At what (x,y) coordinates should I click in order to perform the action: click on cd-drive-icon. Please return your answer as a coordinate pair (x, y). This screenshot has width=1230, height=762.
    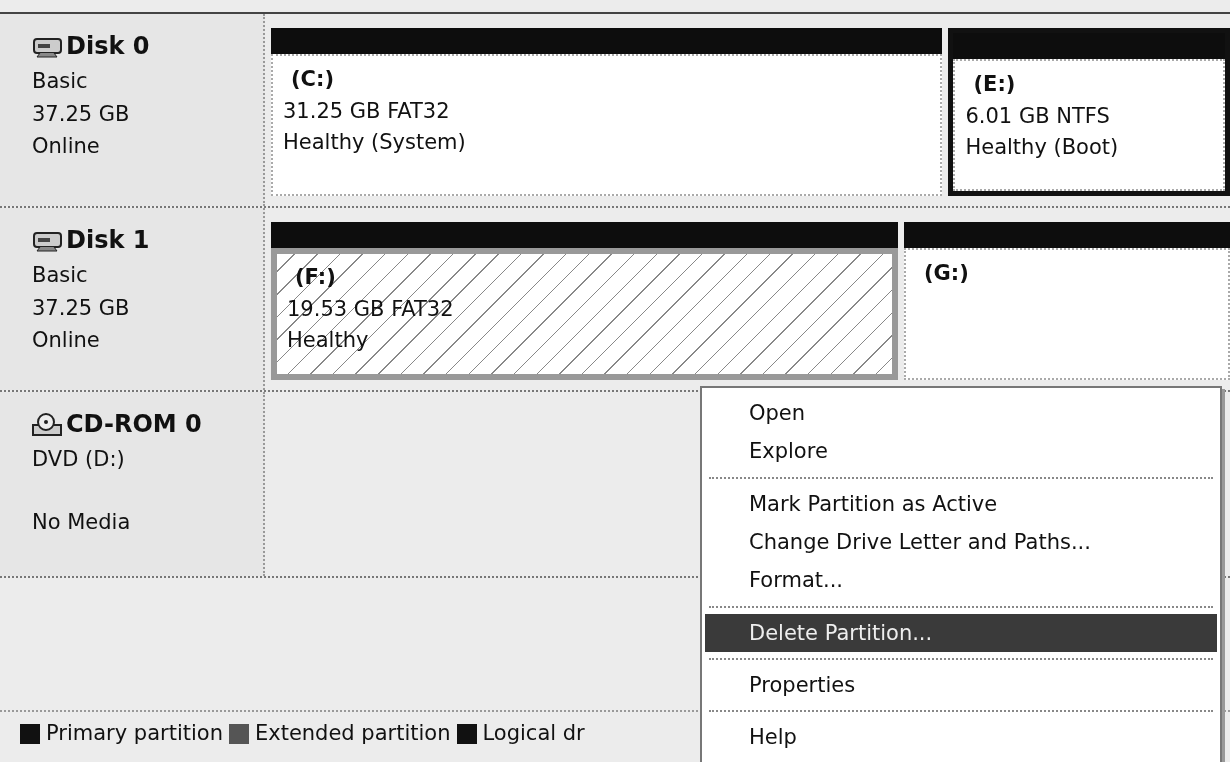
    Looking at the image, I should click on (48, 424).